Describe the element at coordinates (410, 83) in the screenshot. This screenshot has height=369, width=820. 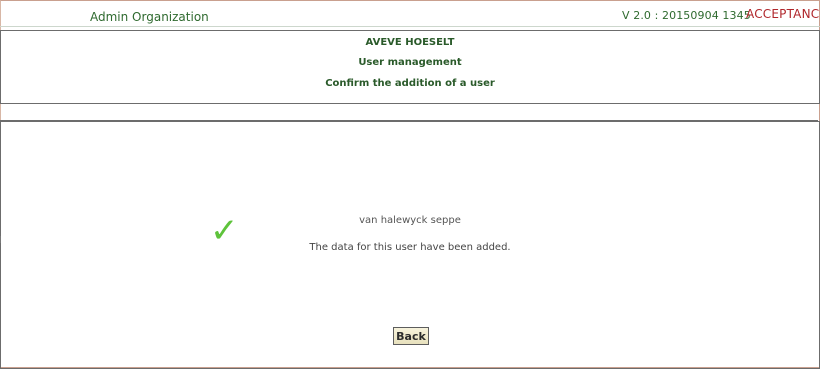
I see `page-title: Confirm the addition of a user` at that location.